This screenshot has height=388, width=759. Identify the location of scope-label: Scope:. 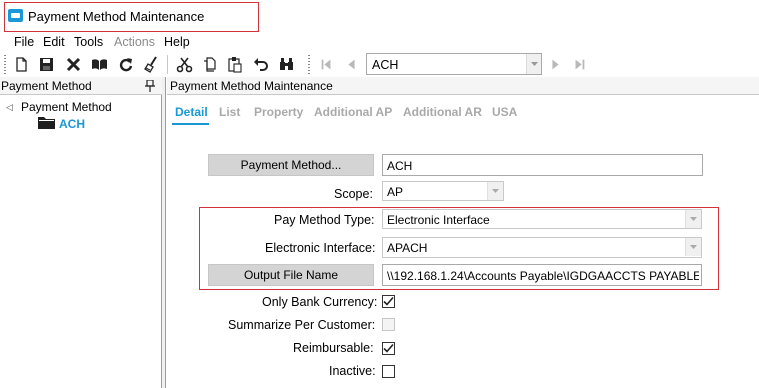
(353, 194).